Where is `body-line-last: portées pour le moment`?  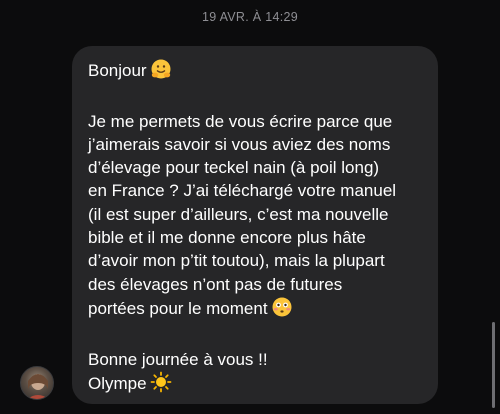
body-line-last: portées pour le moment is located at coordinates (257, 310).